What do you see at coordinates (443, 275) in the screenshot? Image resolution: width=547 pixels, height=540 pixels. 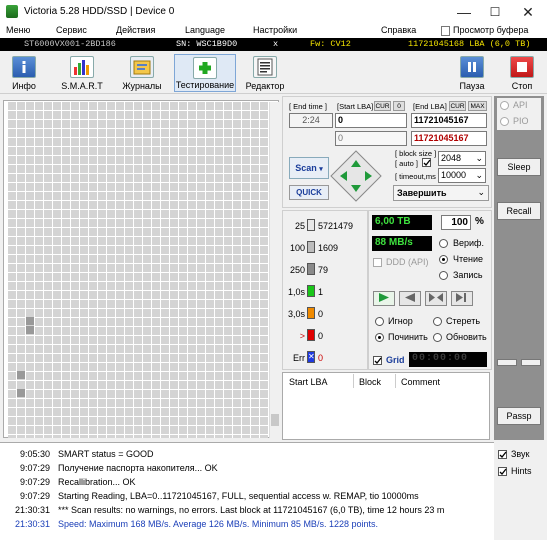 I see `write-radio` at bounding box center [443, 275].